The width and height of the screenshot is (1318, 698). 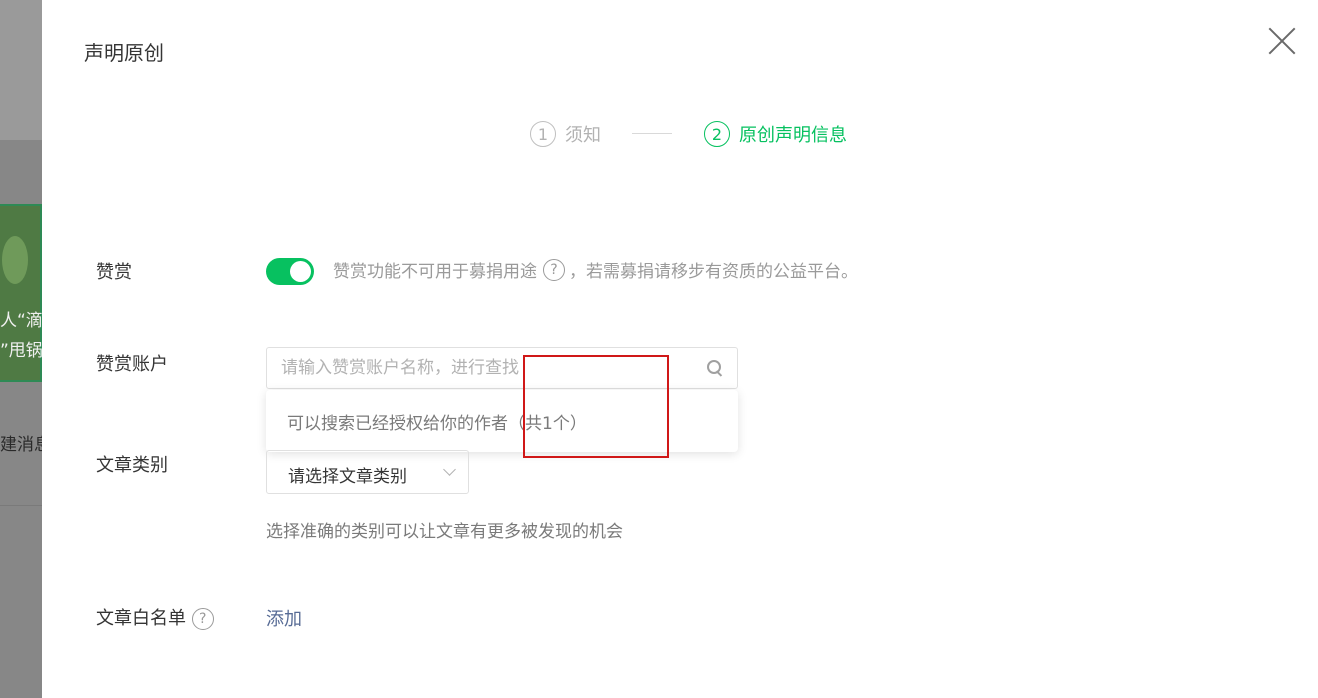 I want to click on reward-tip: 赞赏功能不可用于募捐用途 ? ，若需募捐请移步有资质的公益平台。, so click(x=595, y=269).